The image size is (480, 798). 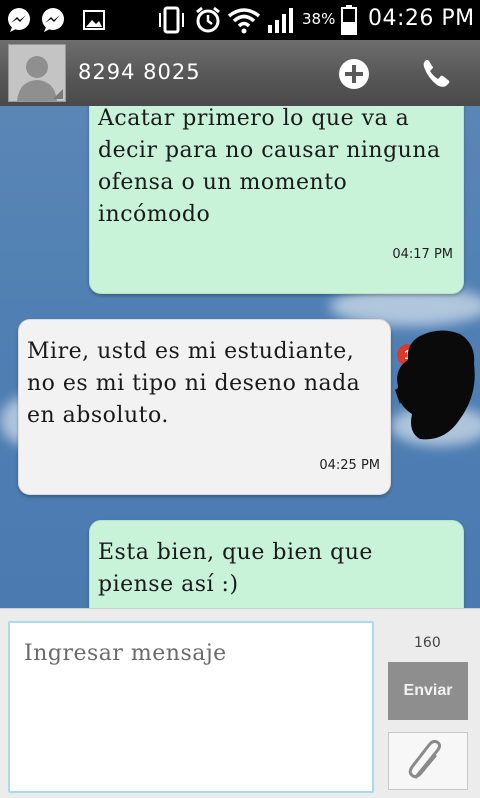 What do you see at coordinates (244, 21) in the screenshot?
I see `wifi-icon` at bounding box center [244, 21].